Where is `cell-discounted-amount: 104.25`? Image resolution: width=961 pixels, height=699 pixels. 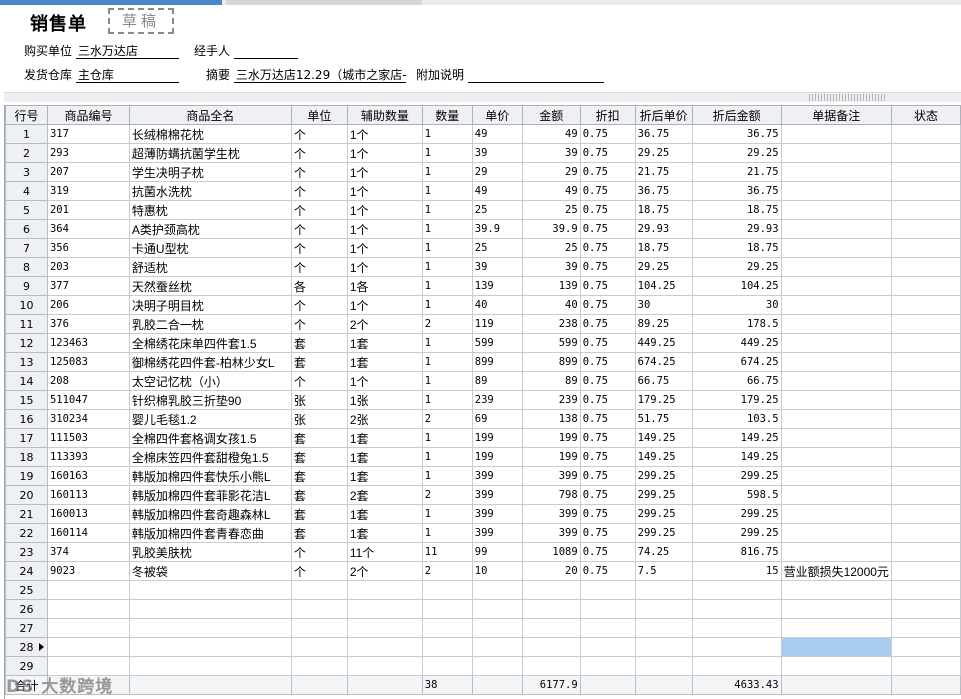 cell-discounted-amount: 104.25 is located at coordinates (736, 286).